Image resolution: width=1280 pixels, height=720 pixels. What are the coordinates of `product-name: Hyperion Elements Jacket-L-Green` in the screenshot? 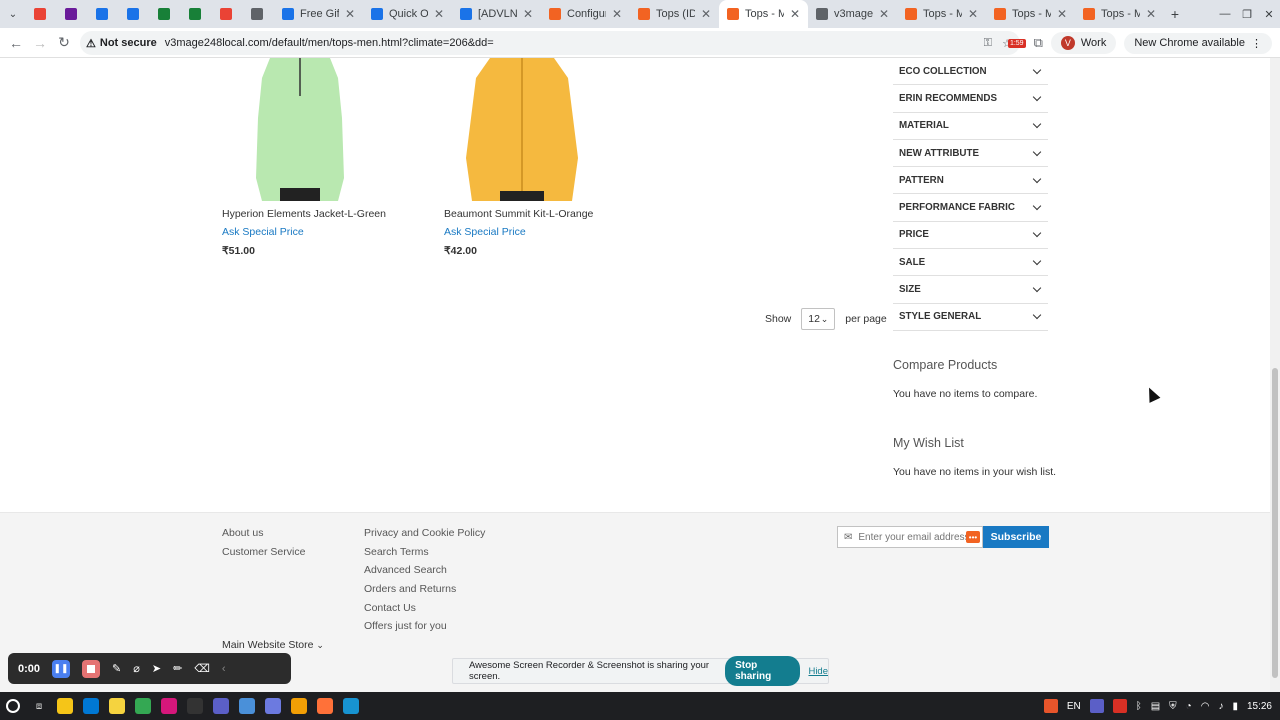 It's located at (322, 214).